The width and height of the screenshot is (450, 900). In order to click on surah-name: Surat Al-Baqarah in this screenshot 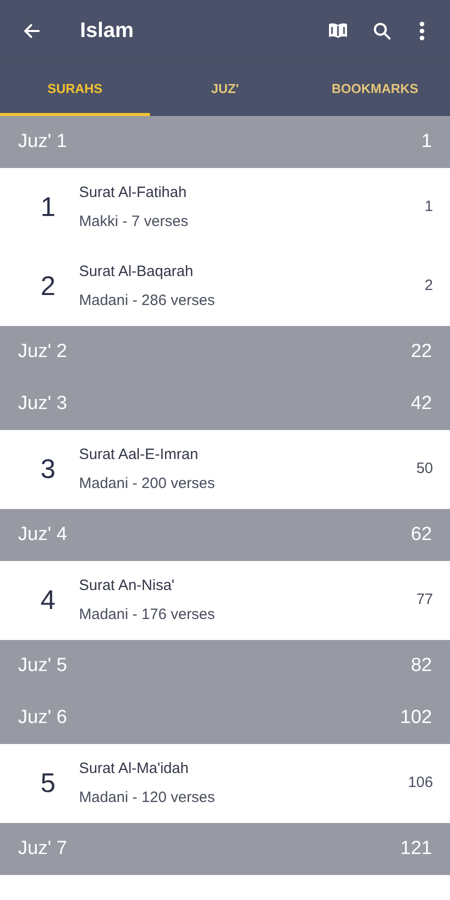, I will do `click(136, 272)`.